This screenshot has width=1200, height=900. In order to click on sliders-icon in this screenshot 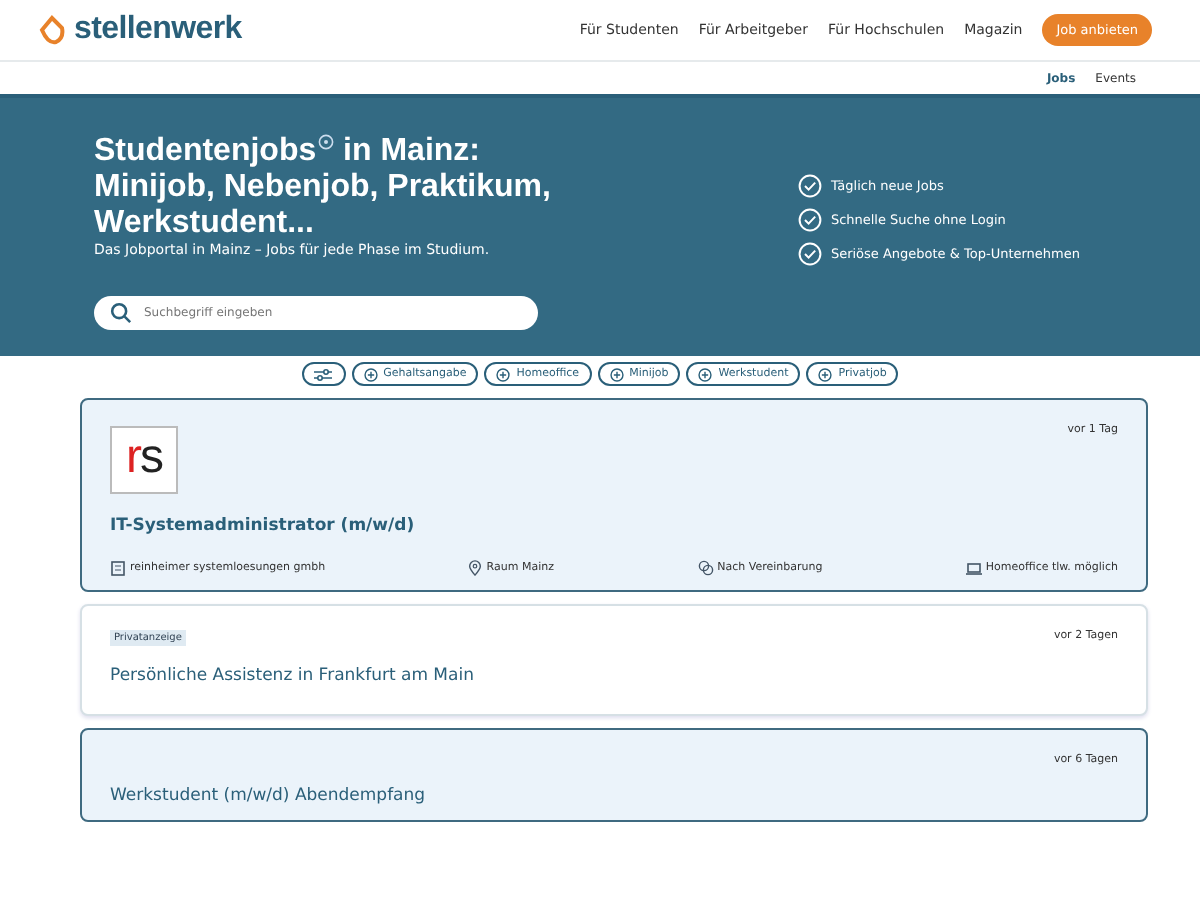, I will do `click(323, 374)`.